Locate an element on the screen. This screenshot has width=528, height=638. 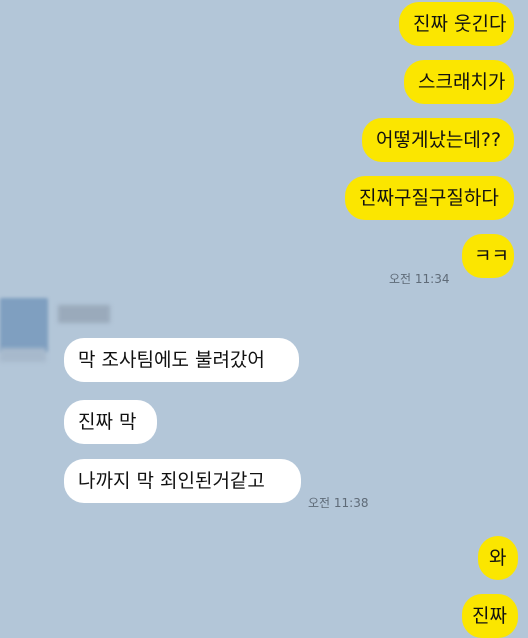
message-timestamp: 오전 11:34 is located at coordinates (419, 279).